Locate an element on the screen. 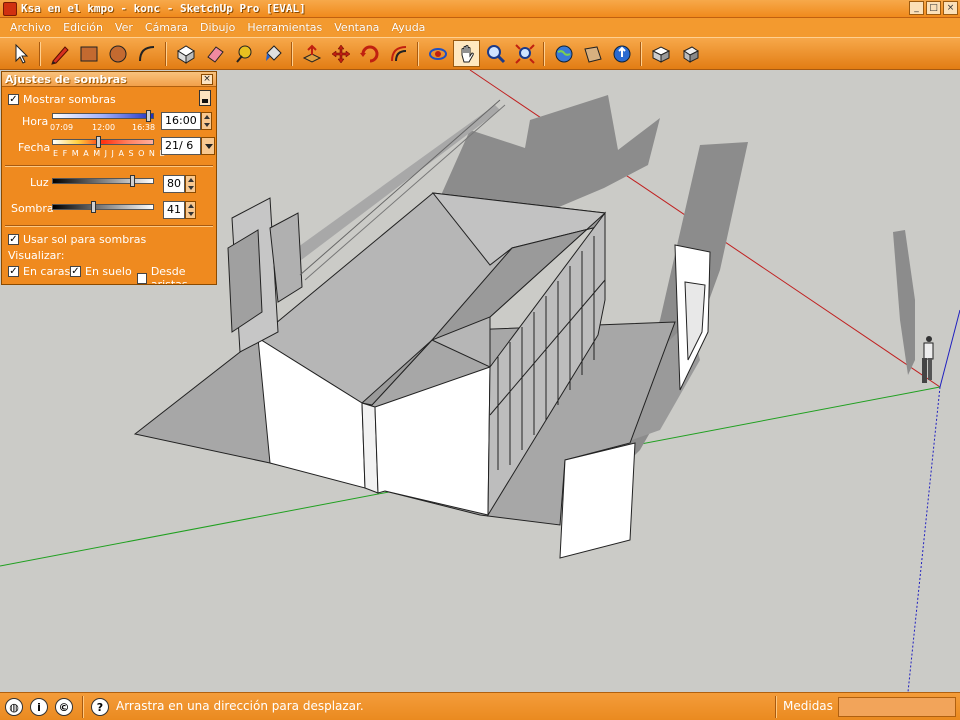 This screenshot has width=960, height=720. light-spinner is located at coordinates (190, 184).